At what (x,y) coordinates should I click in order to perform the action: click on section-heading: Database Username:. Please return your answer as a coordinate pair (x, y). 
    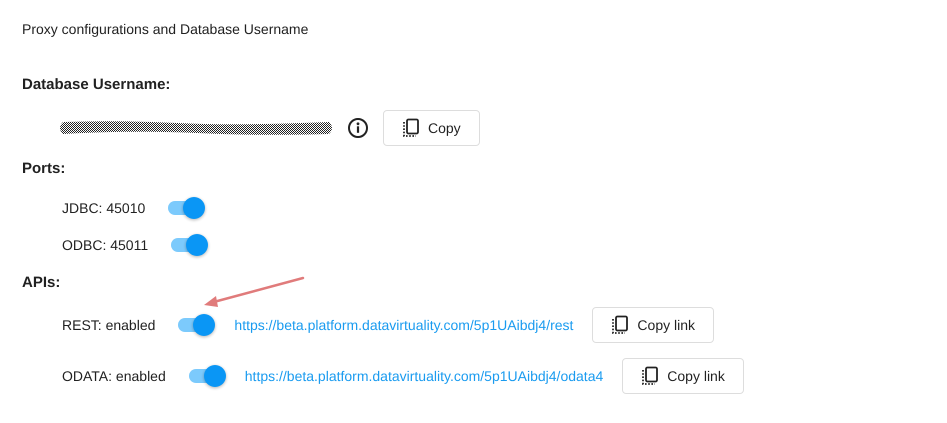
    Looking at the image, I should click on (96, 85).